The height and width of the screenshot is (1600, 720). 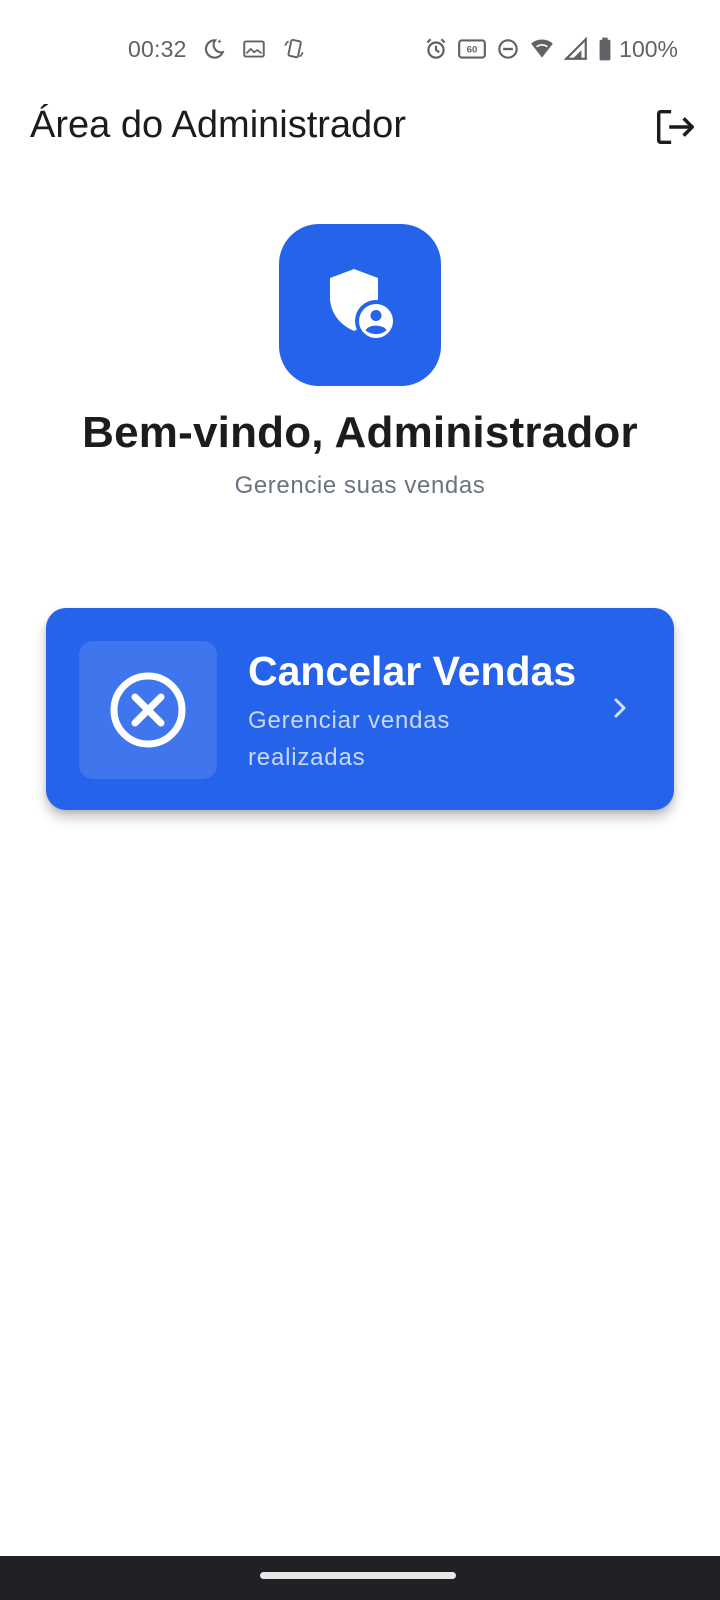 What do you see at coordinates (360, 485) in the screenshot?
I see `welcome-subtitle: Gerencie suas vendas` at bounding box center [360, 485].